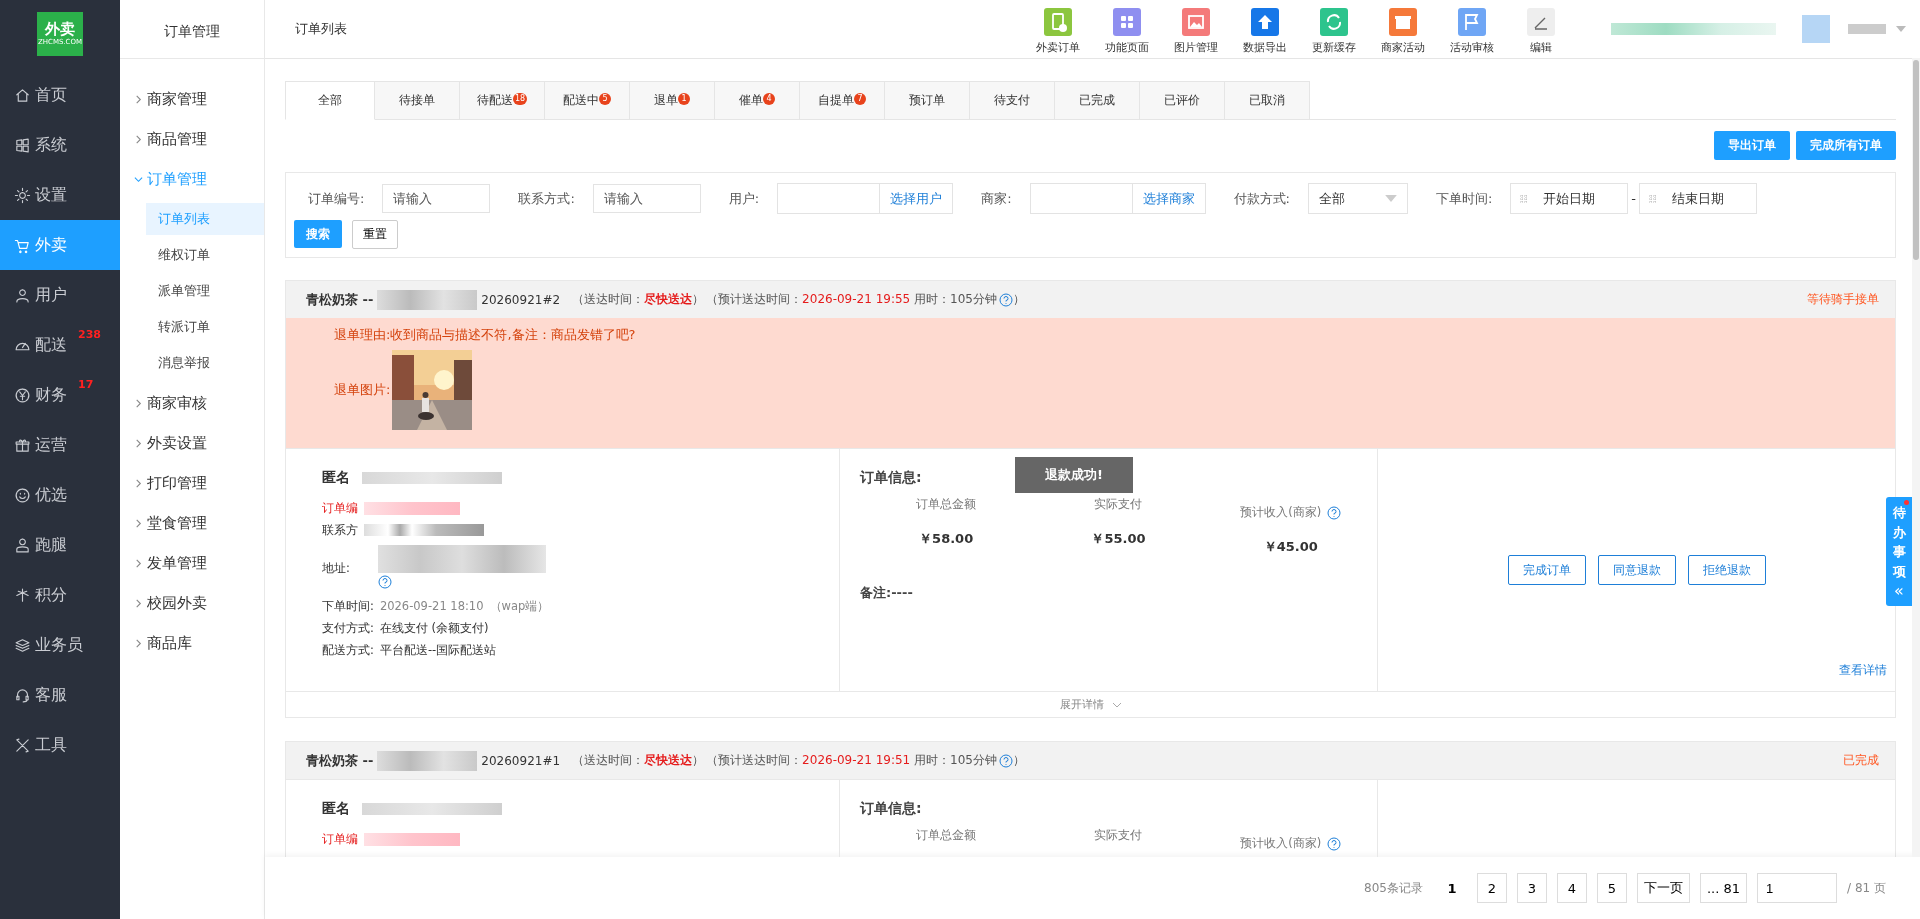 This screenshot has height=919, width=1920. What do you see at coordinates (192, 603) in the screenshot?
I see `menu-item: 校园外卖` at bounding box center [192, 603].